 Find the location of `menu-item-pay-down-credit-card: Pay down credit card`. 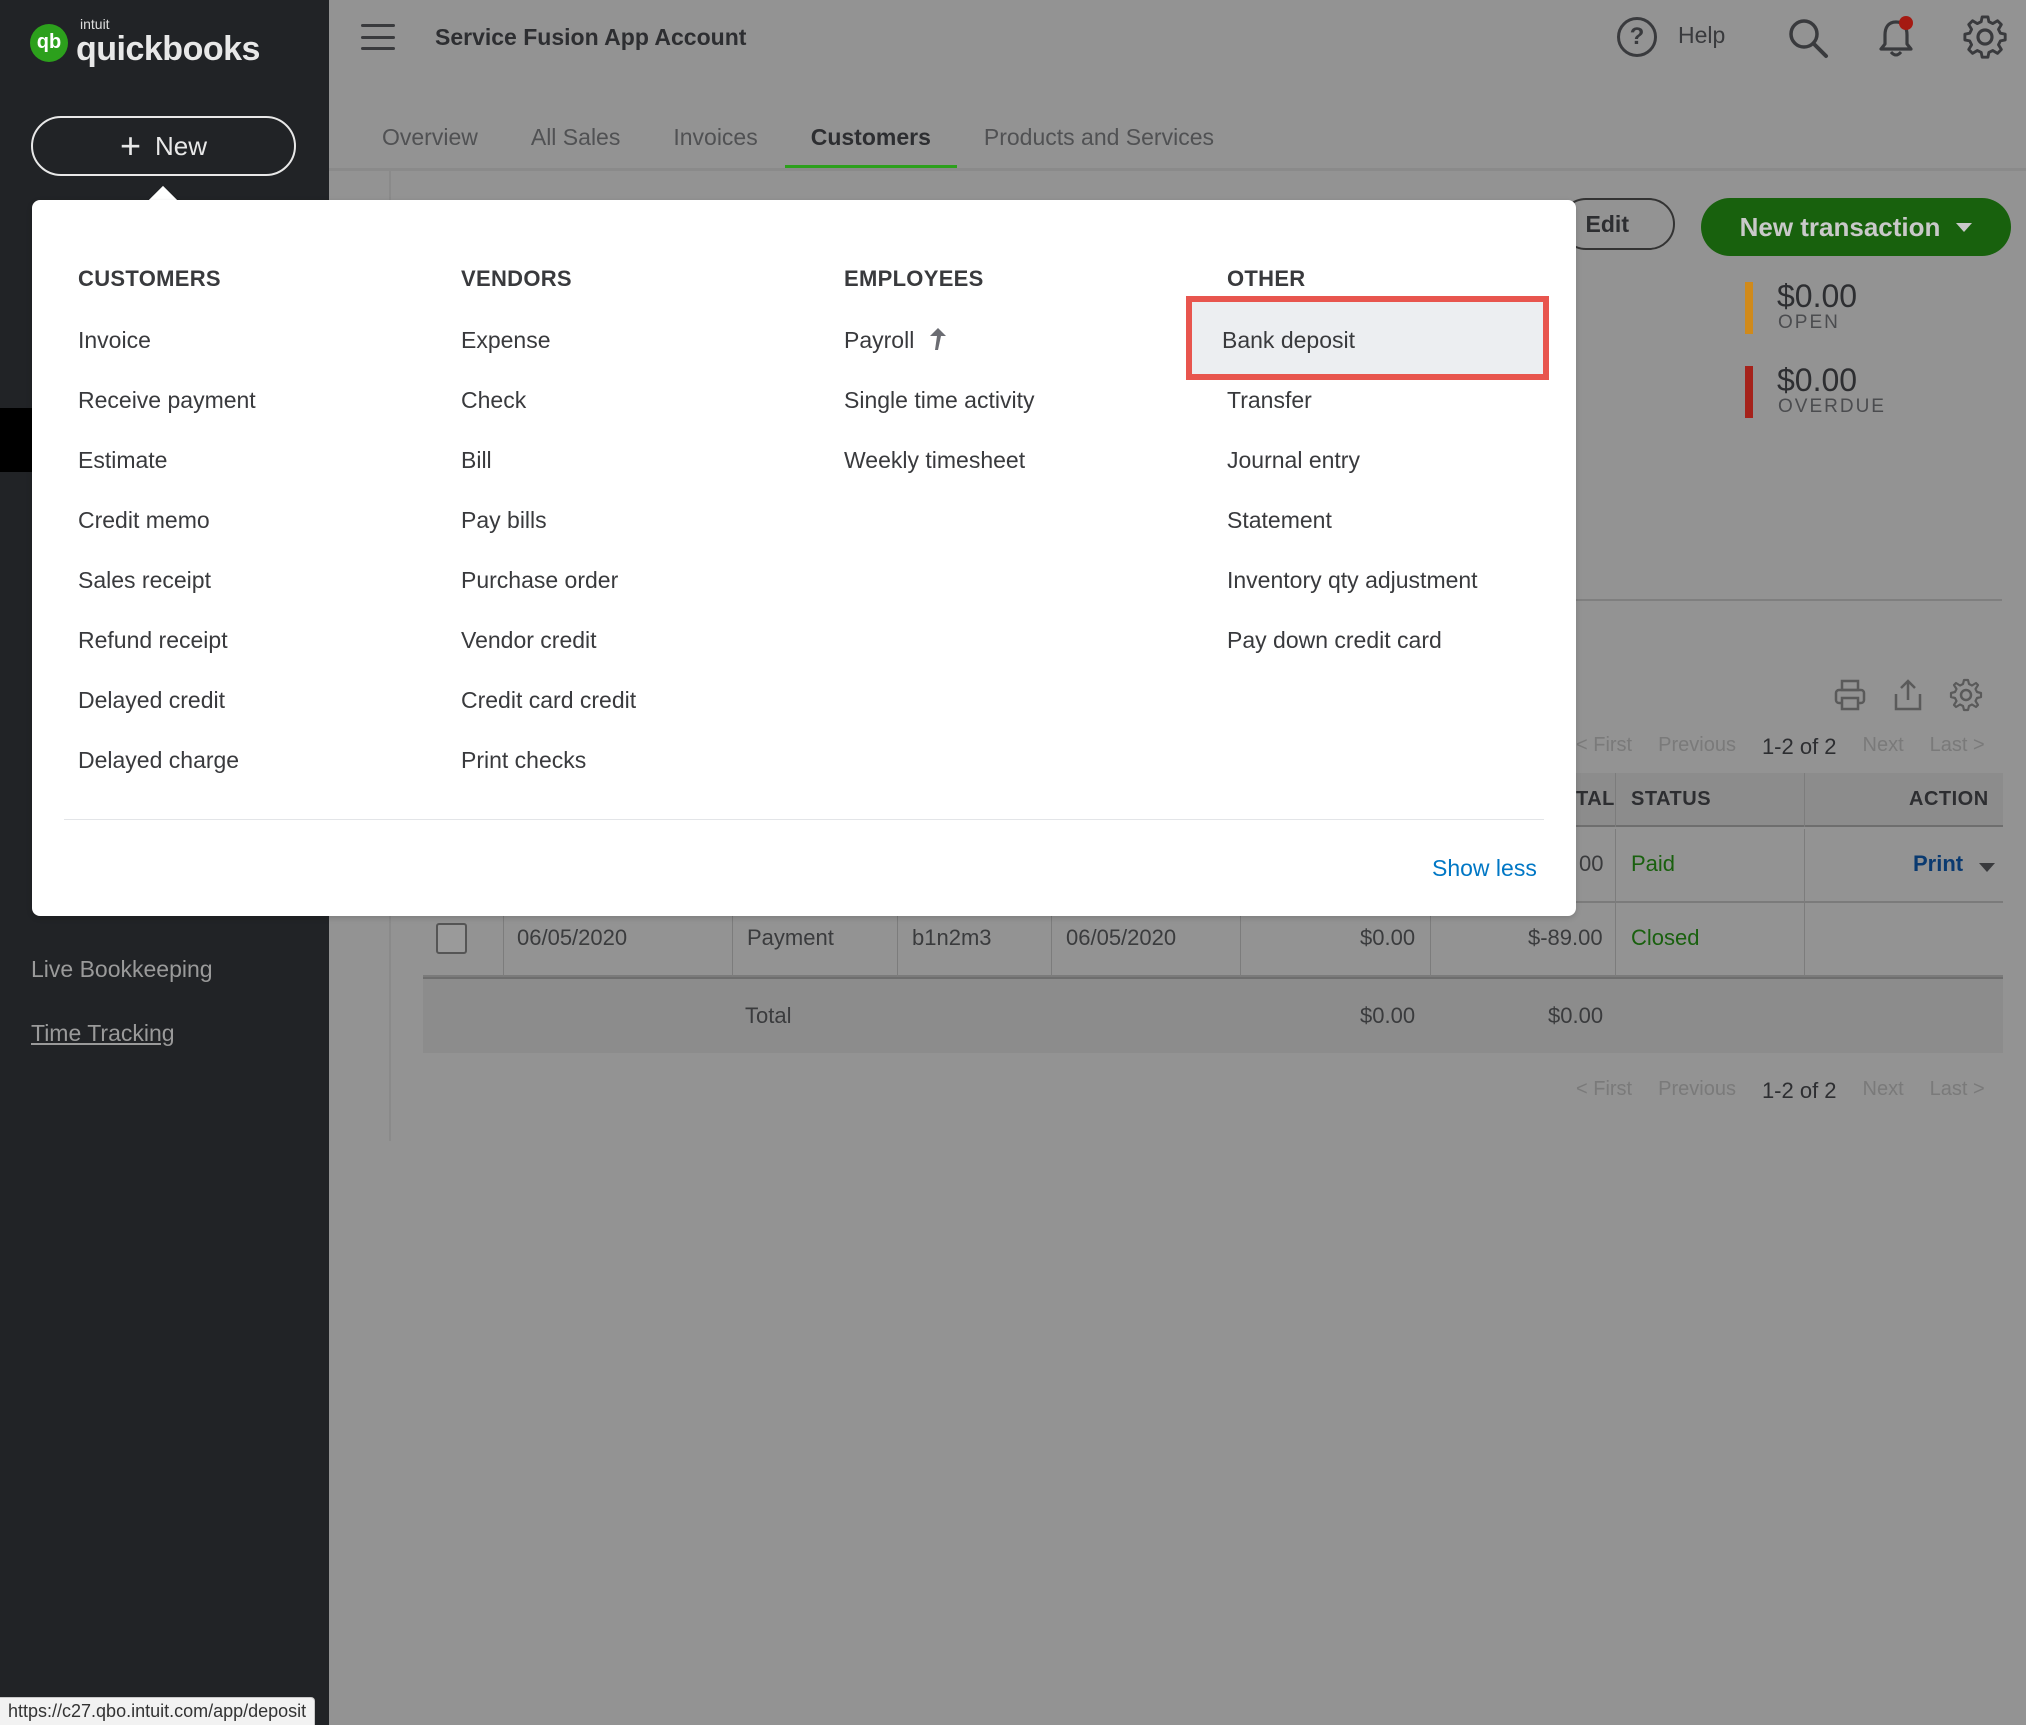

menu-item-pay-down-credit-card: Pay down credit card is located at coordinates (1352, 656).